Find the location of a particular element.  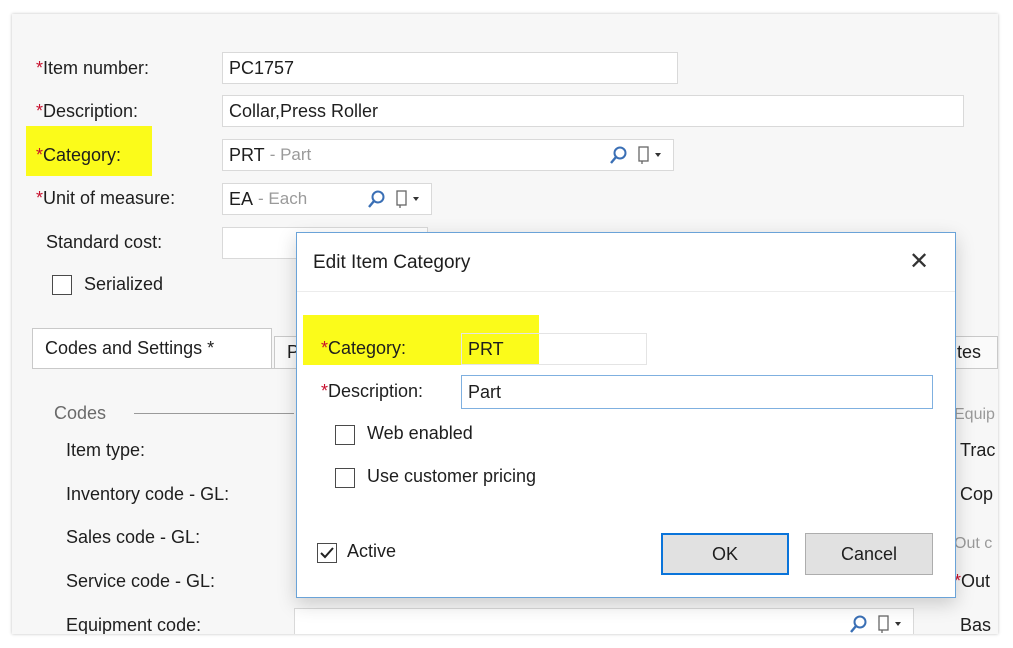

standard-cost-label: Standard cost: is located at coordinates (104, 242).